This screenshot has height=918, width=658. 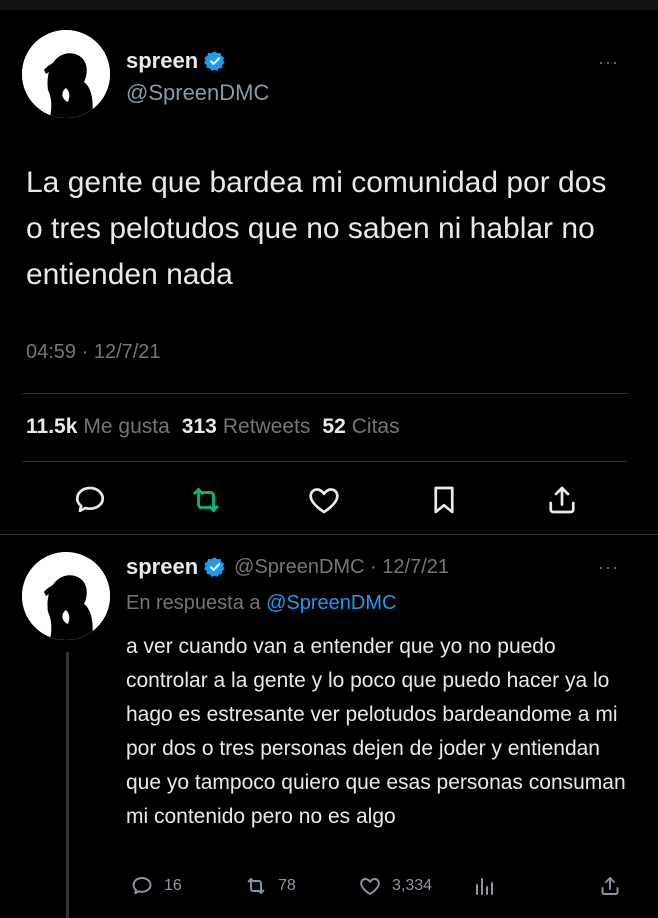 I want to click on reply-count: 16, so click(x=173, y=885).